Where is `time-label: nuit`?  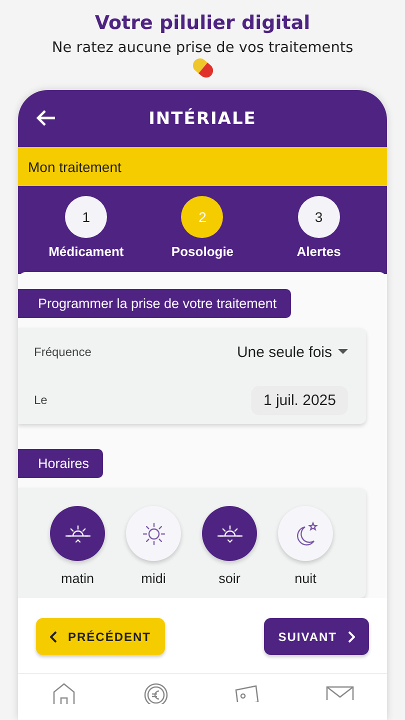 time-label: nuit is located at coordinates (305, 578).